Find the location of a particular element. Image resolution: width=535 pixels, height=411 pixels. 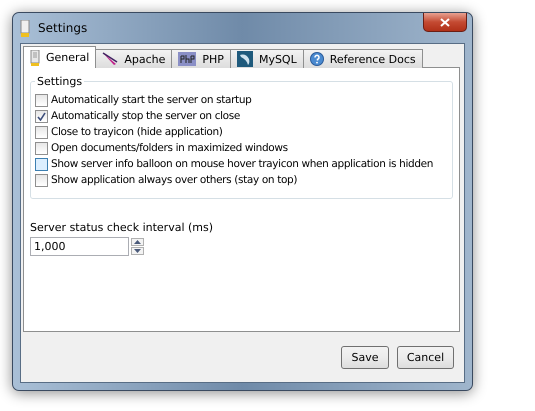

checkbox-label: Show application always over others (stay on top) is located at coordinates (174, 180).